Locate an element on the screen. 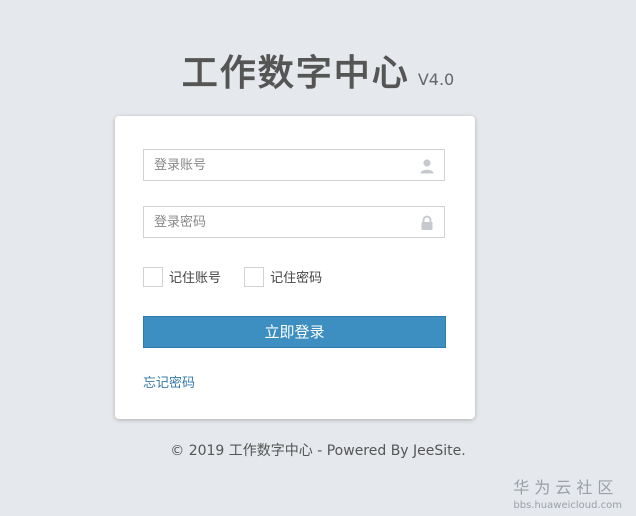  account-field is located at coordinates (294, 165).